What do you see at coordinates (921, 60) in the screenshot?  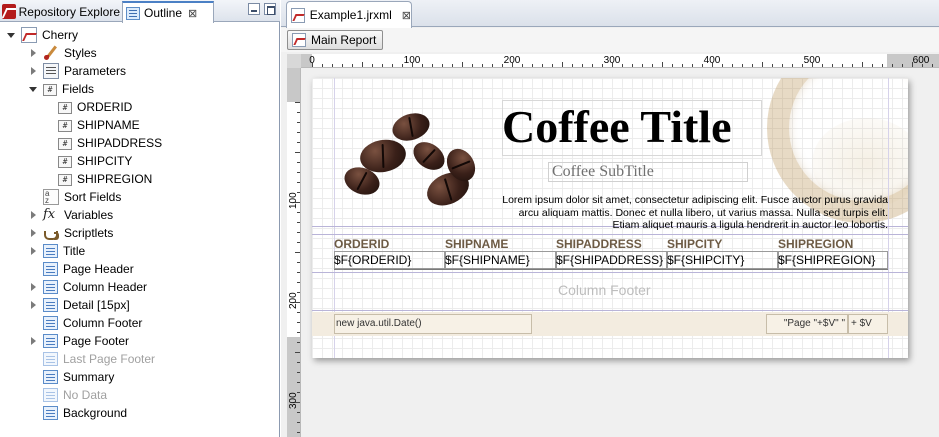 I see `ruler-label: 600` at bounding box center [921, 60].